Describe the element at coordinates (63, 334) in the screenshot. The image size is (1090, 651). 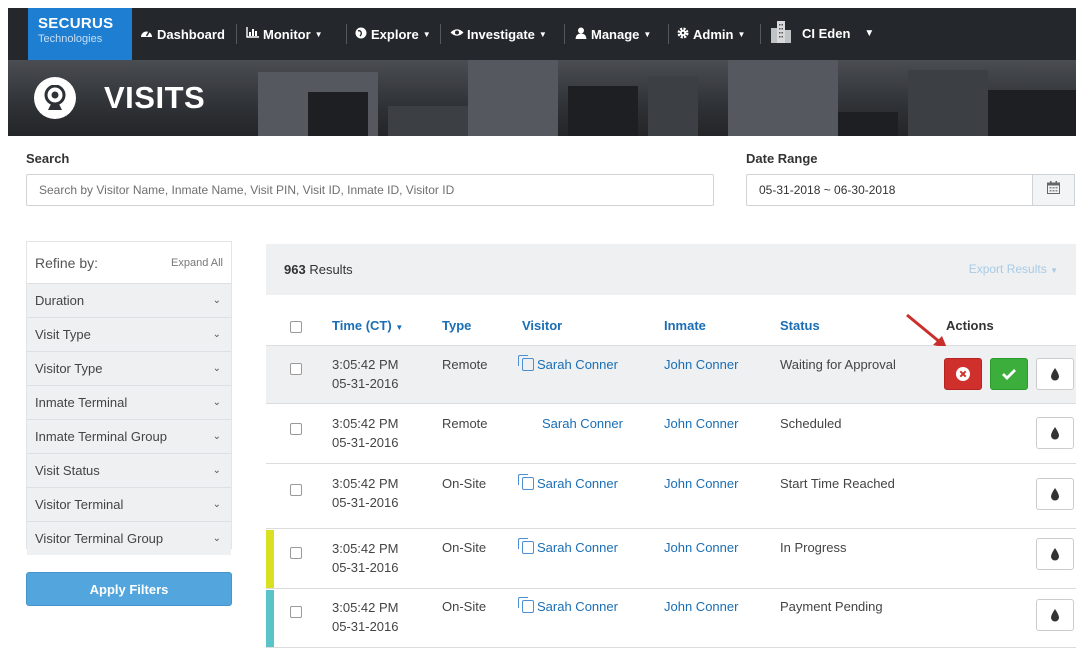
I see `filter-label: Visit Type` at that location.